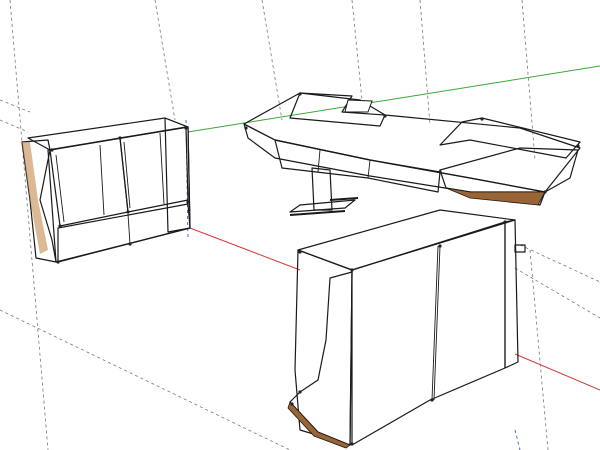  What do you see at coordinates (520, 248) in the screenshot?
I see `cabinet-bracket` at bounding box center [520, 248].